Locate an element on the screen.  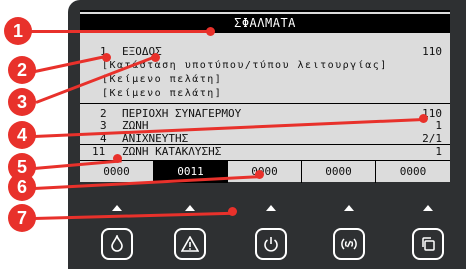
divider is located at coordinates (265, 103).